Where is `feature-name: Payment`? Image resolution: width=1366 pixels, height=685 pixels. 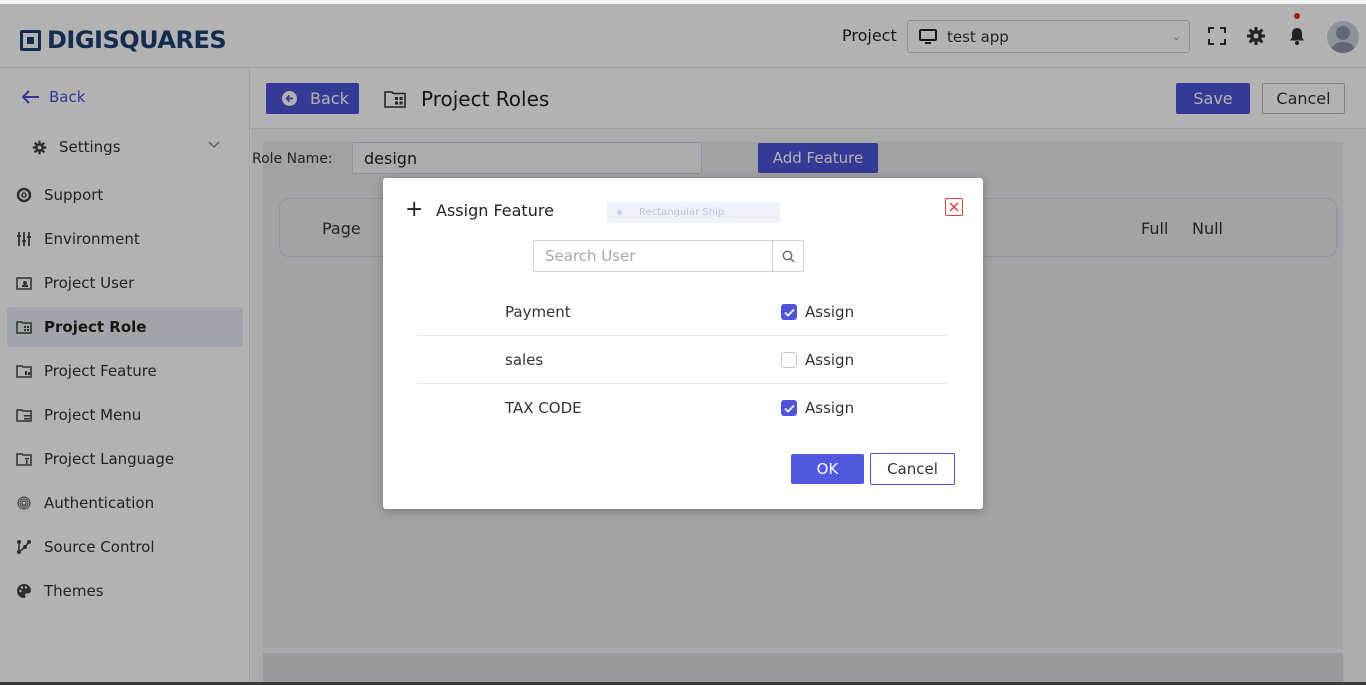 feature-name: Payment is located at coordinates (538, 312).